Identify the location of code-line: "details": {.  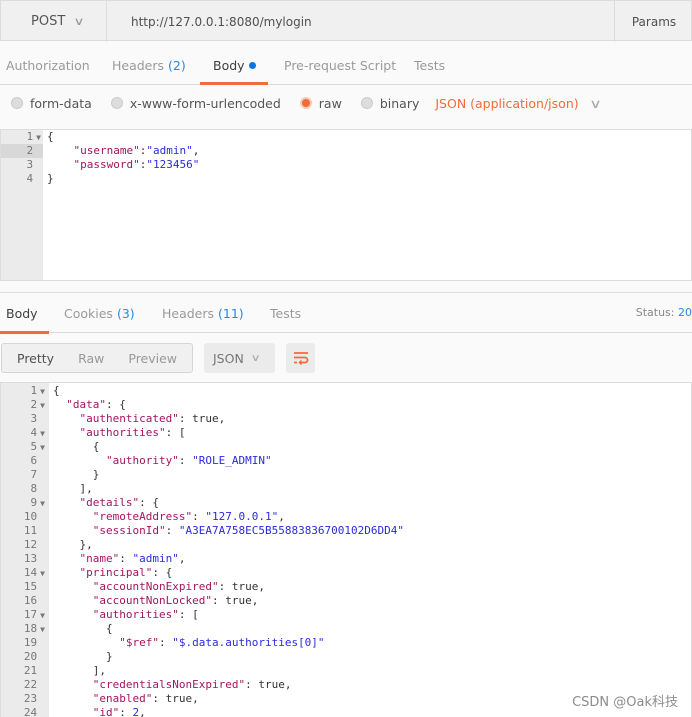
(228, 503).